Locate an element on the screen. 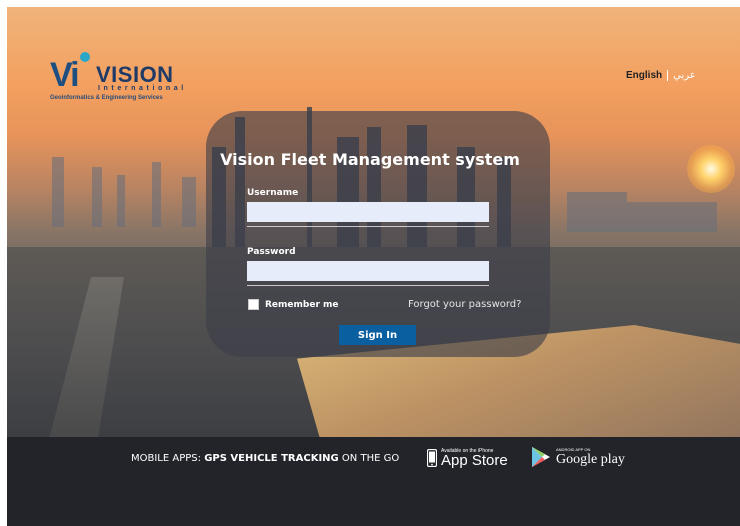  google-play-badge: ANDROID APP ON Google play is located at coordinates (578, 457).